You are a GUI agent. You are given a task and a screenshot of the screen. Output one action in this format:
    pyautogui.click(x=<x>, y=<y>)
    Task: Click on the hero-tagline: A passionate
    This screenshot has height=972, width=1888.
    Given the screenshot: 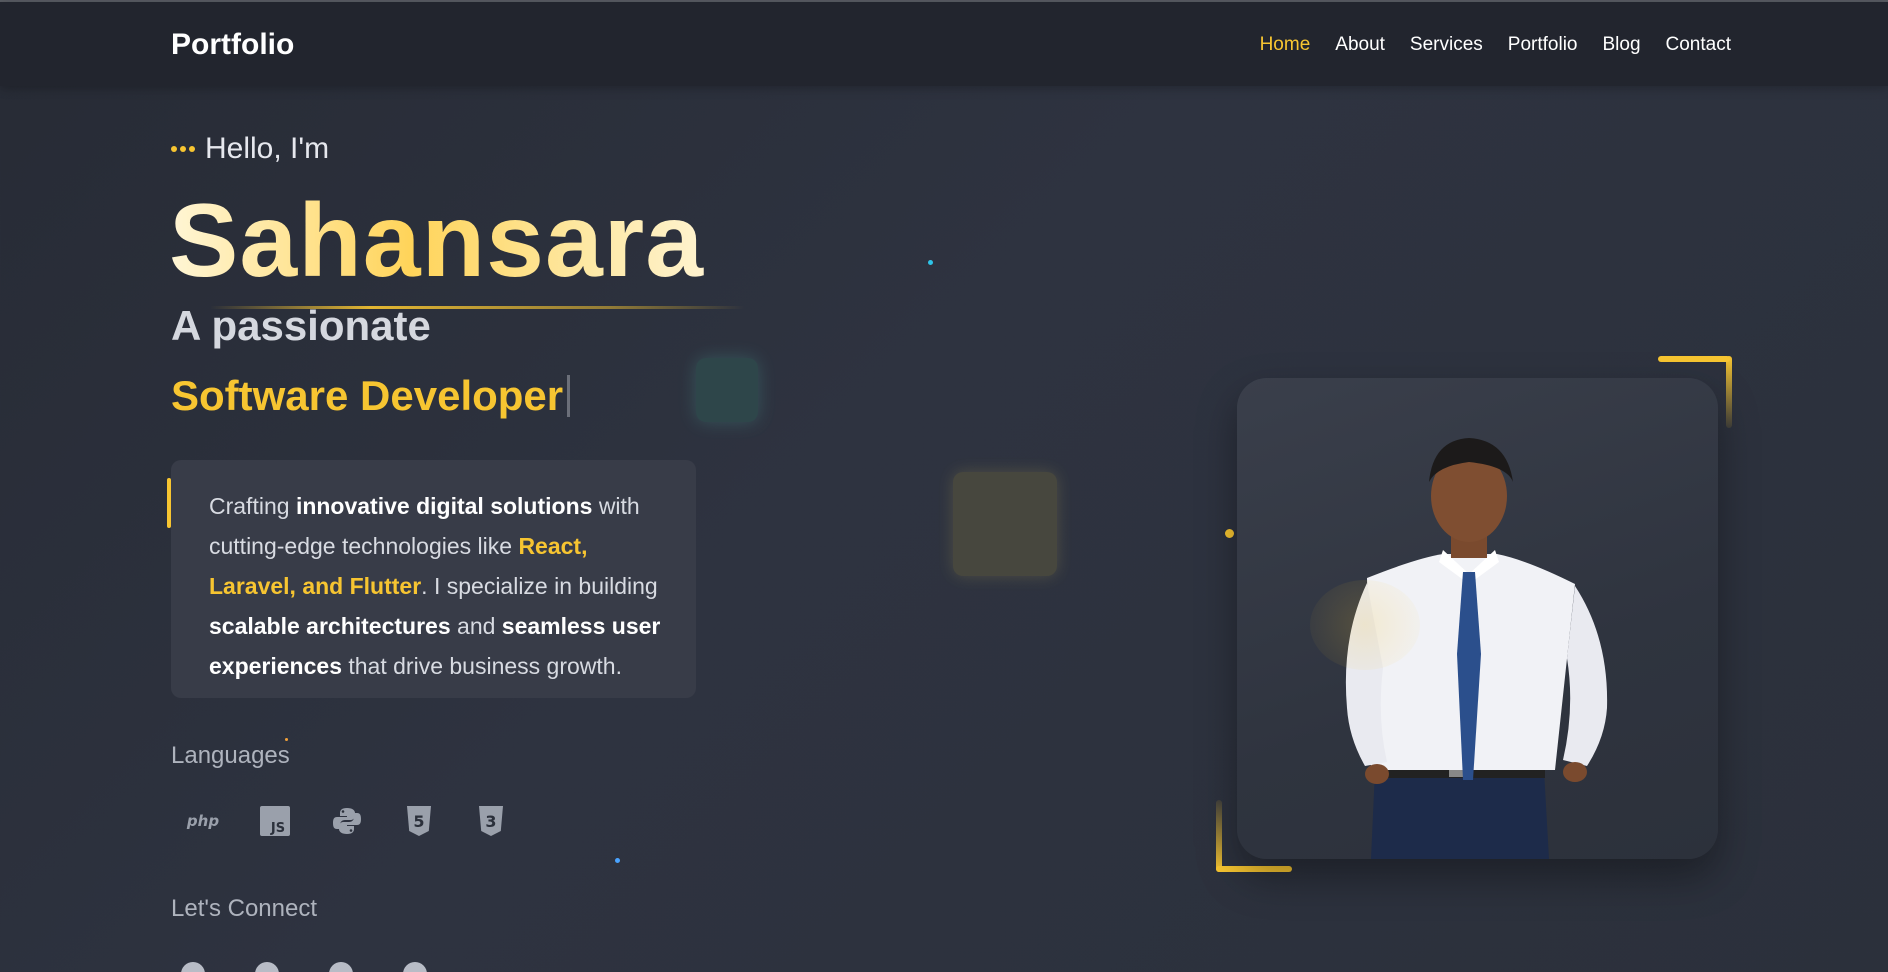 What is the action you would take?
    pyautogui.click(x=301, y=325)
    